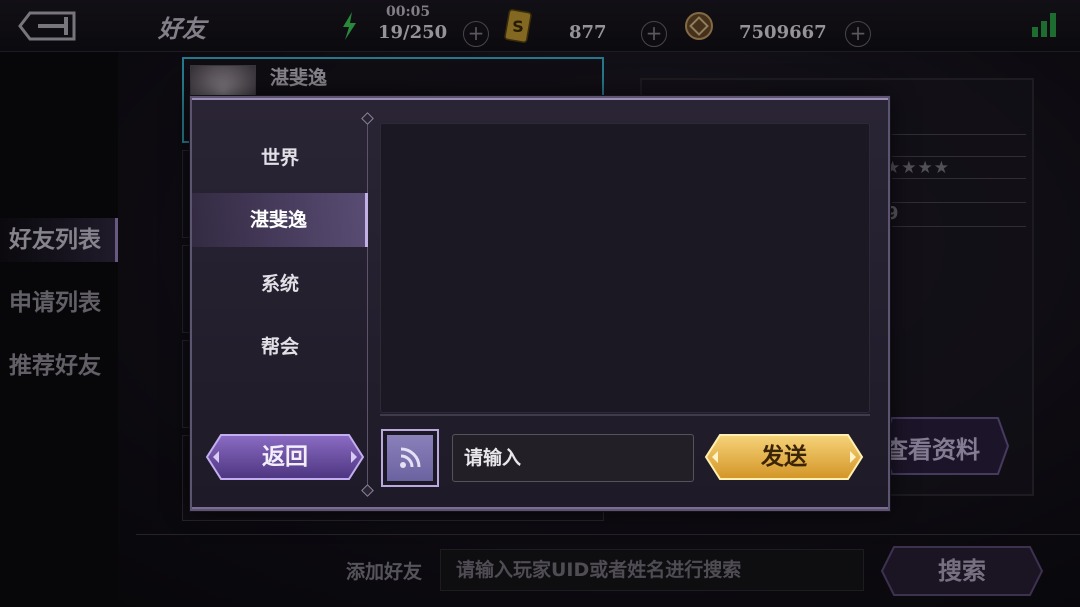 The height and width of the screenshot is (607, 1080). I want to click on channel-tab-guild: 帮会, so click(280, 347).